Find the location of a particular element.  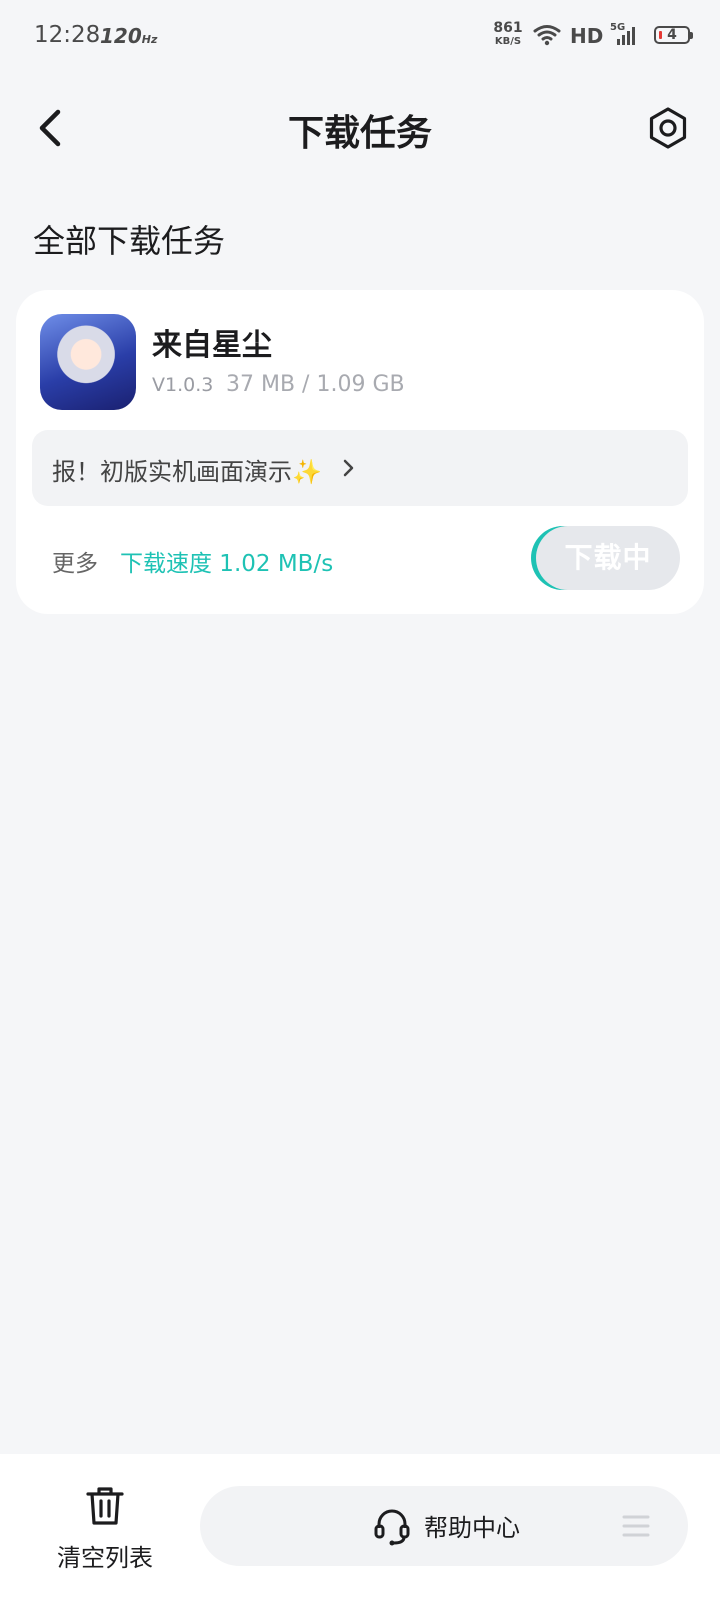

app-version: V1.0.3 is located at coordinates (183, 385).